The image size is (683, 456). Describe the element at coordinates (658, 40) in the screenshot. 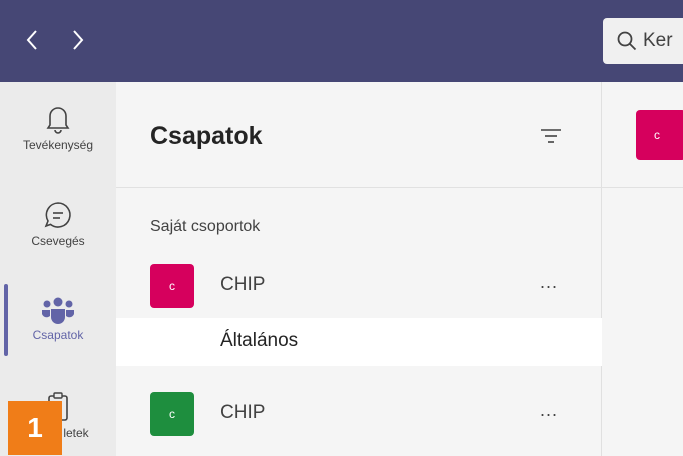

I see `search-placeholder: Ker` at that location.